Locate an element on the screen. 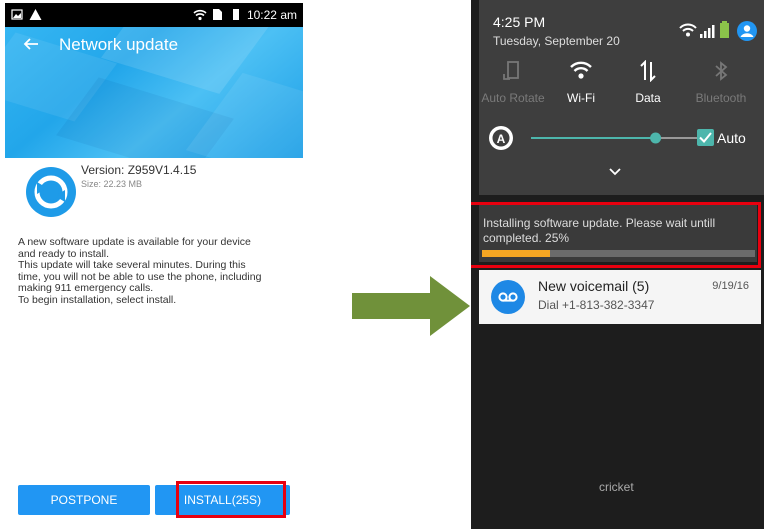  right-arrow-icon is located at coordinates (411, 306).